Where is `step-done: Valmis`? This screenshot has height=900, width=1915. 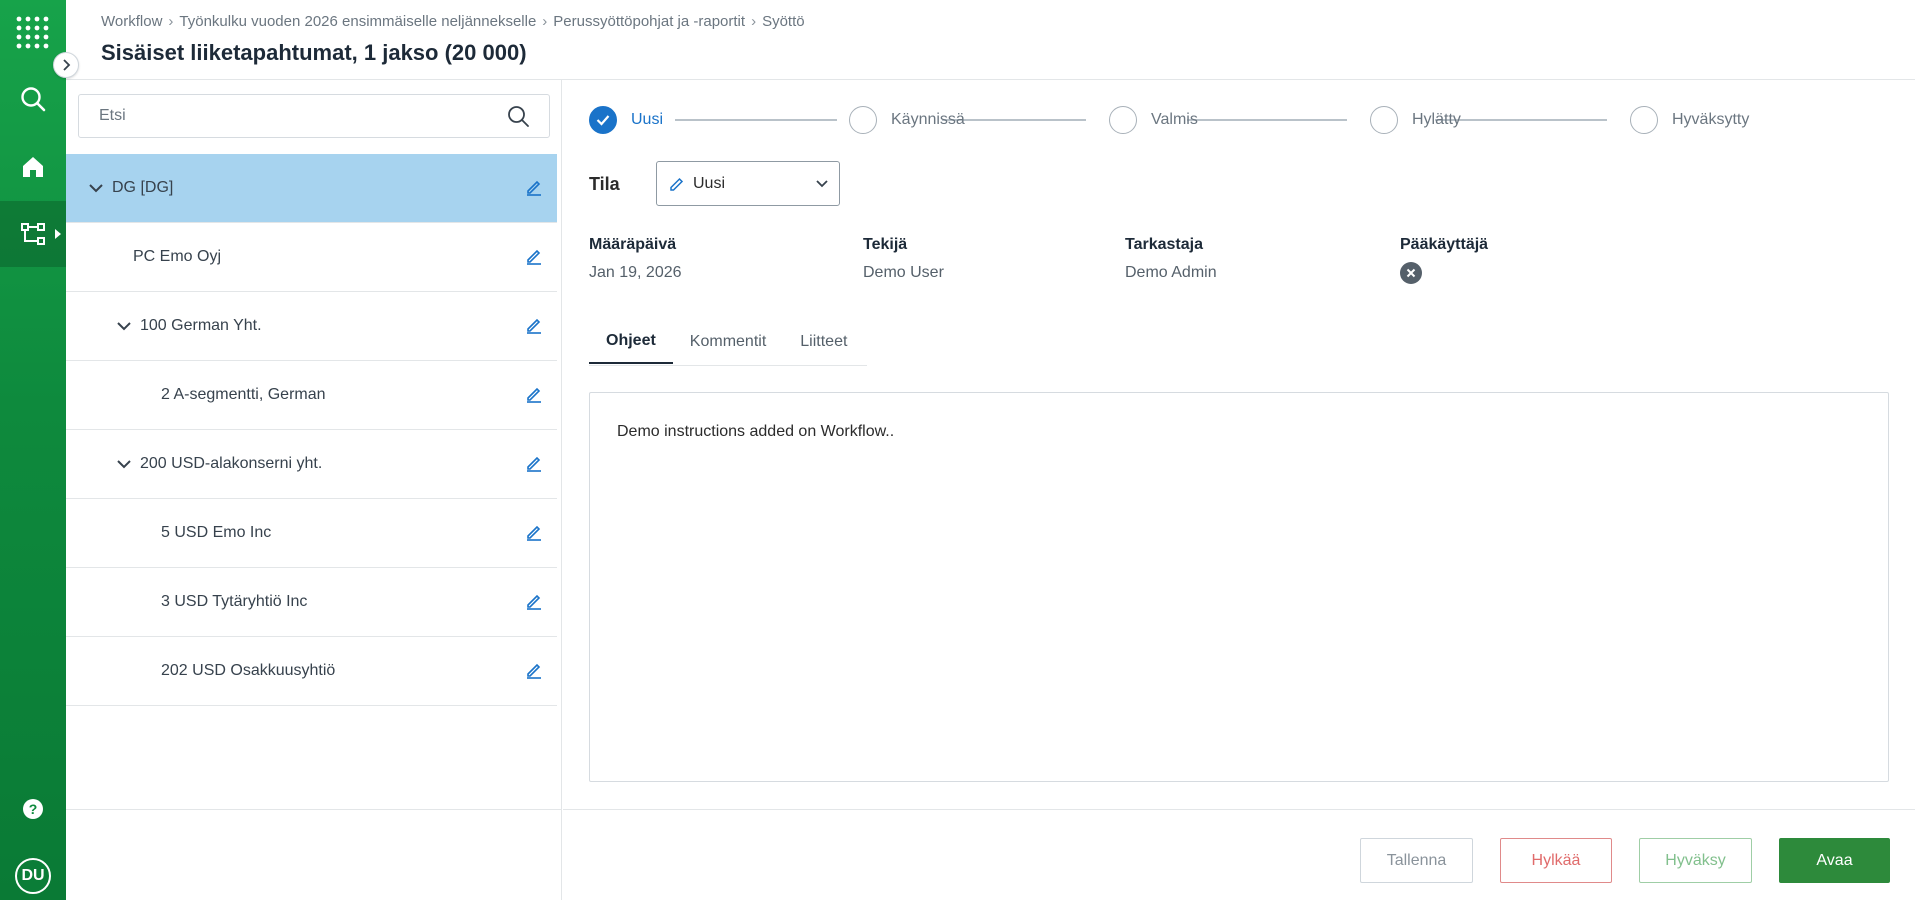
step-done: Valmis is located at coordinates (1153, 120).